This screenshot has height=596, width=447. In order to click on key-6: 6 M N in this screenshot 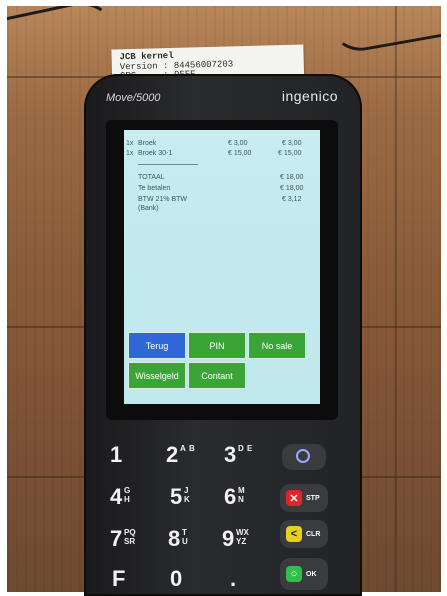, I will do `click(234, 497)`.